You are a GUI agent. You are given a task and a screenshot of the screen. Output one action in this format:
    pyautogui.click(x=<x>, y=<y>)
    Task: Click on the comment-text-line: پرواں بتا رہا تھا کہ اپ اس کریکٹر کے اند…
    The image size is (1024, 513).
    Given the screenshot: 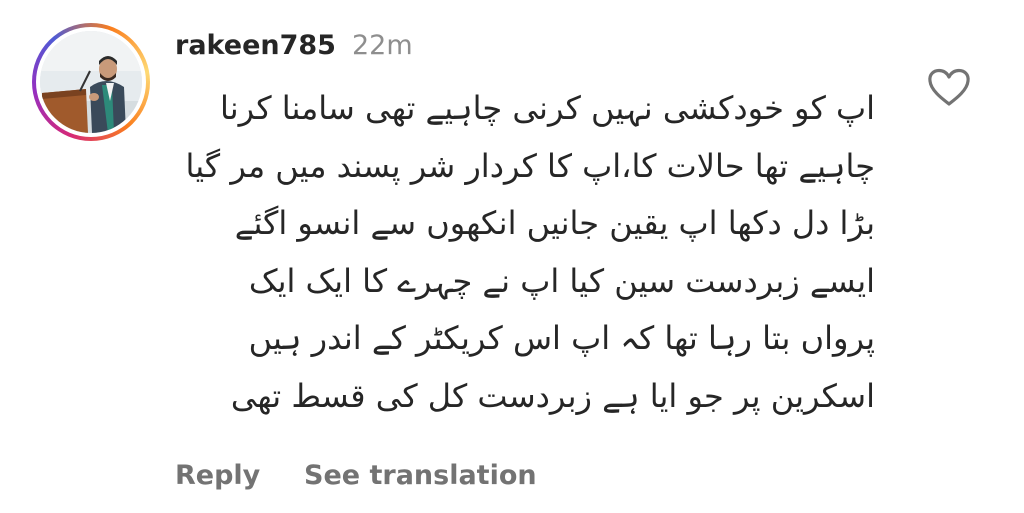 What is the action you would take?
    pyautogui.click(x=561, y=338)
    